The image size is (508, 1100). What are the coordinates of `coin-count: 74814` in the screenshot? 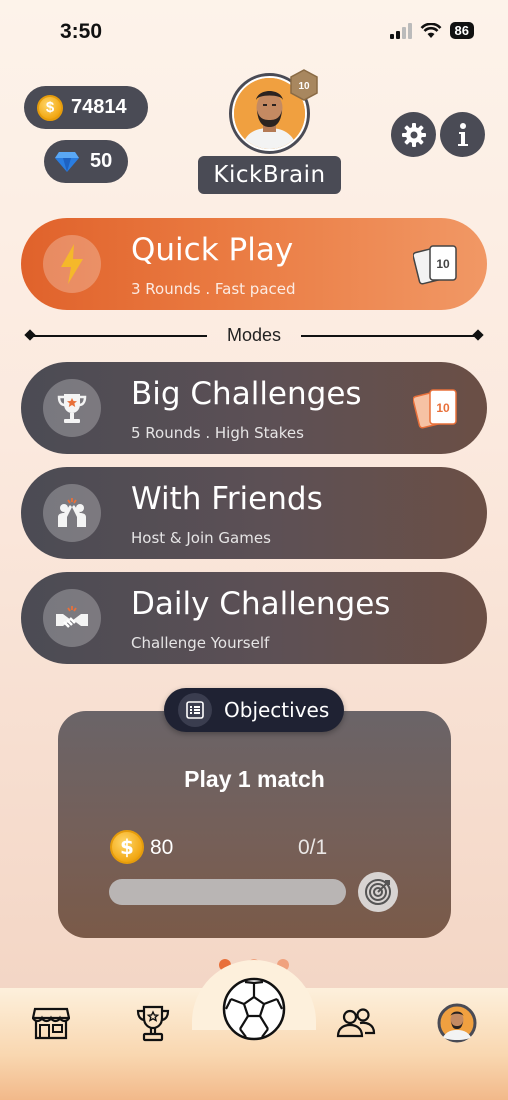 It's located at (99, 107).